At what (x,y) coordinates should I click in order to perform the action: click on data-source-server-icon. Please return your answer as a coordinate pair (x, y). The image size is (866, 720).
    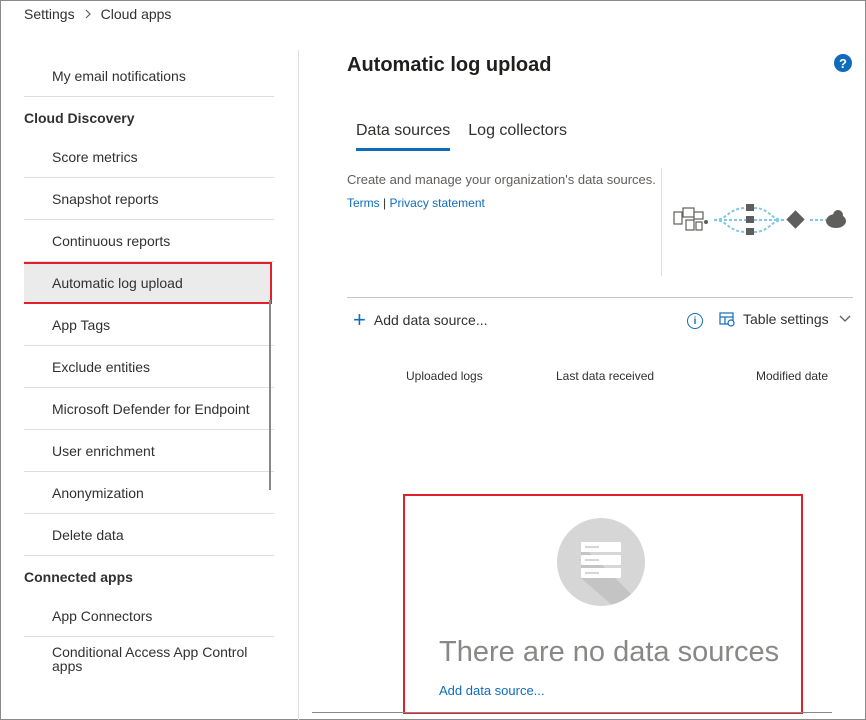
    Looking at the image, I should click on (601, 562).